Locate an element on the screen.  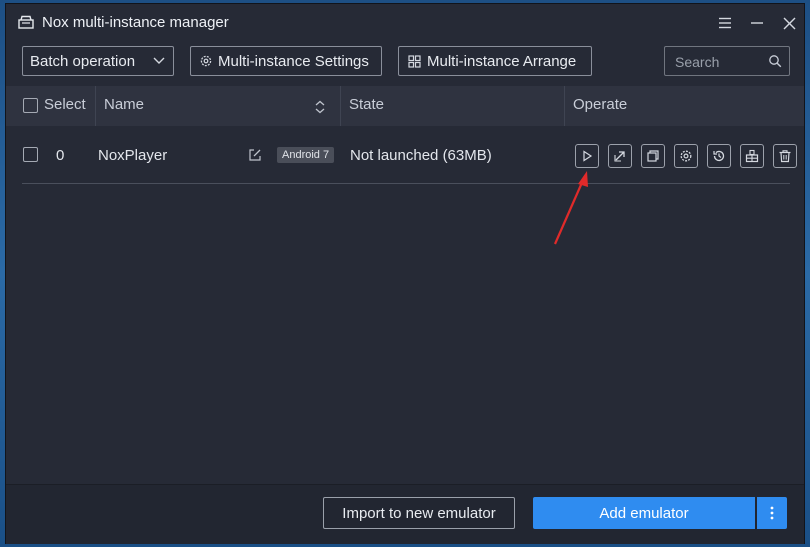
import-button-label: Import to new emulator is located at coordinates (419, 513).